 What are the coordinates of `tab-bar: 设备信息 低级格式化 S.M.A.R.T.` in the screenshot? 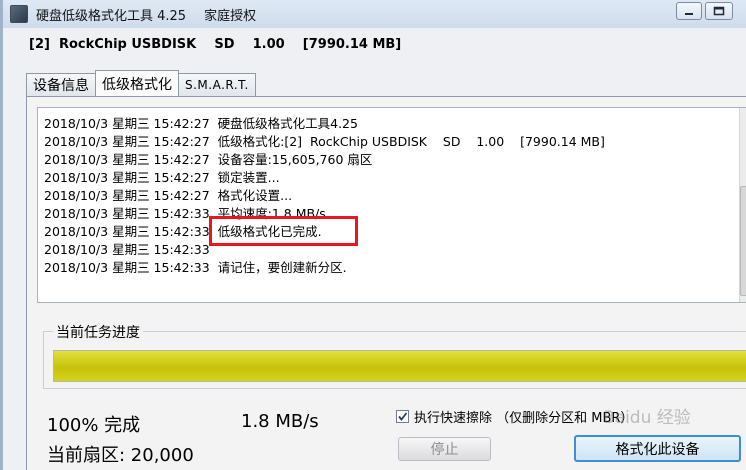 It's located at (141, 83).